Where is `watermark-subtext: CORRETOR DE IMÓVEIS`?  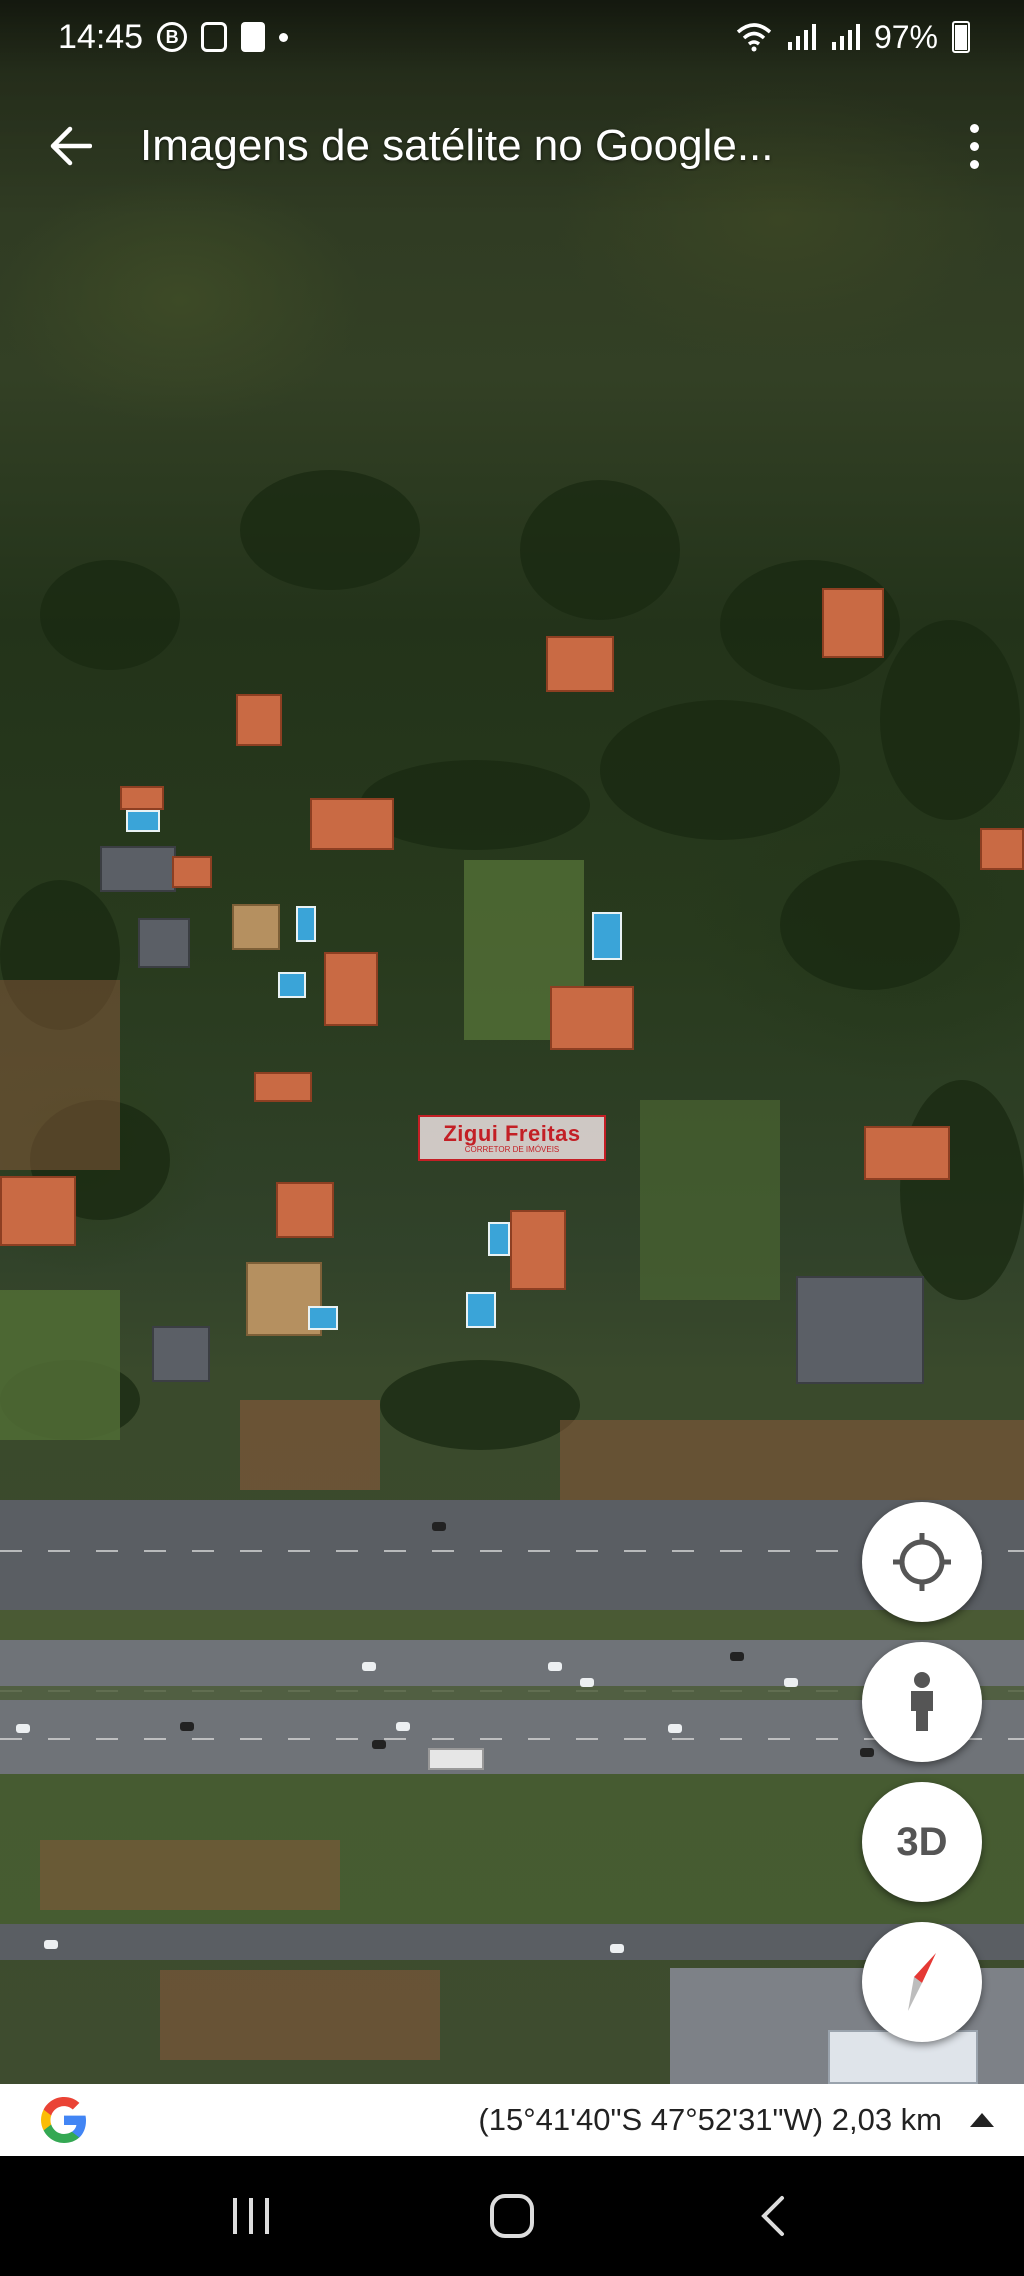 watermark-subtext: CORRETOR DE IMÓVEIS is located at coordinates (512, 1149).